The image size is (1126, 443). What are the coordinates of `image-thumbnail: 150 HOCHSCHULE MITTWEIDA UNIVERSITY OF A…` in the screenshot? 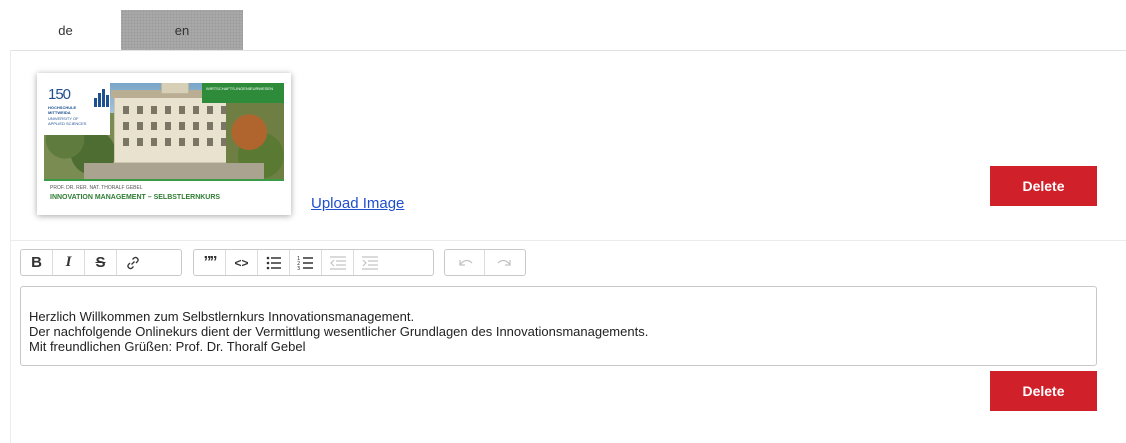 It's located at (164, 144).